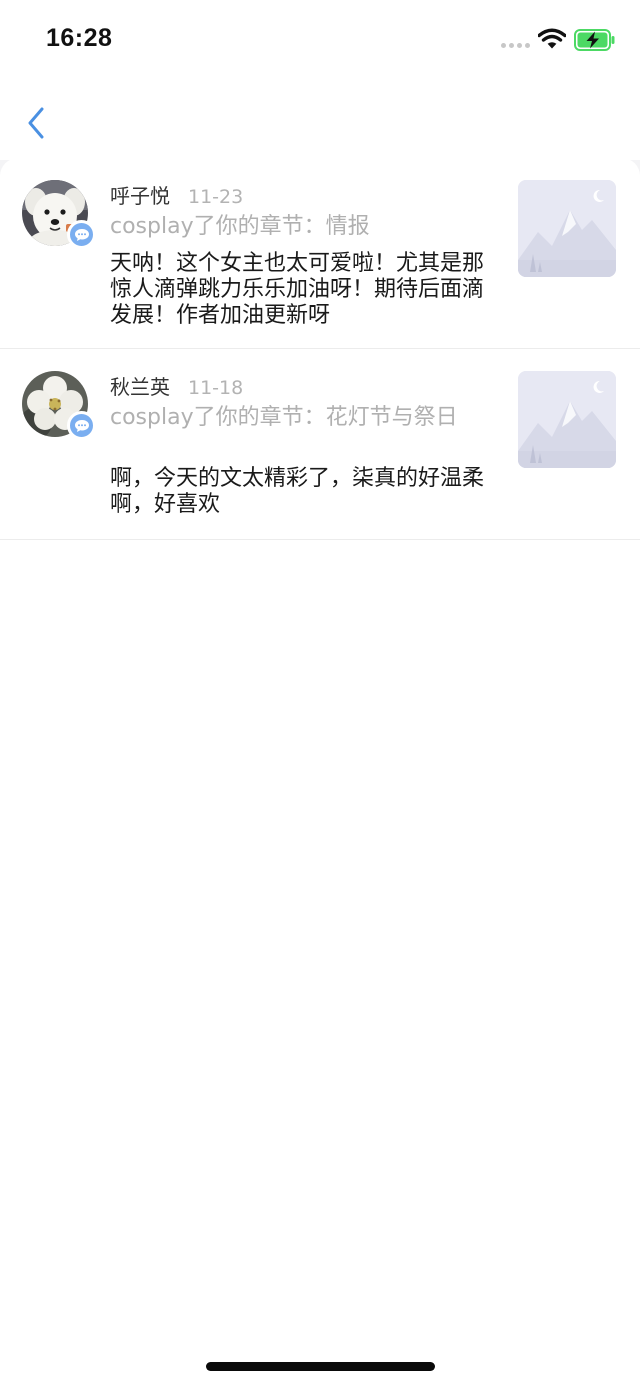 This screenshot has height=1386, width=640. I want to click on name-line: 呼子悦 11-23, so click(176, 194).